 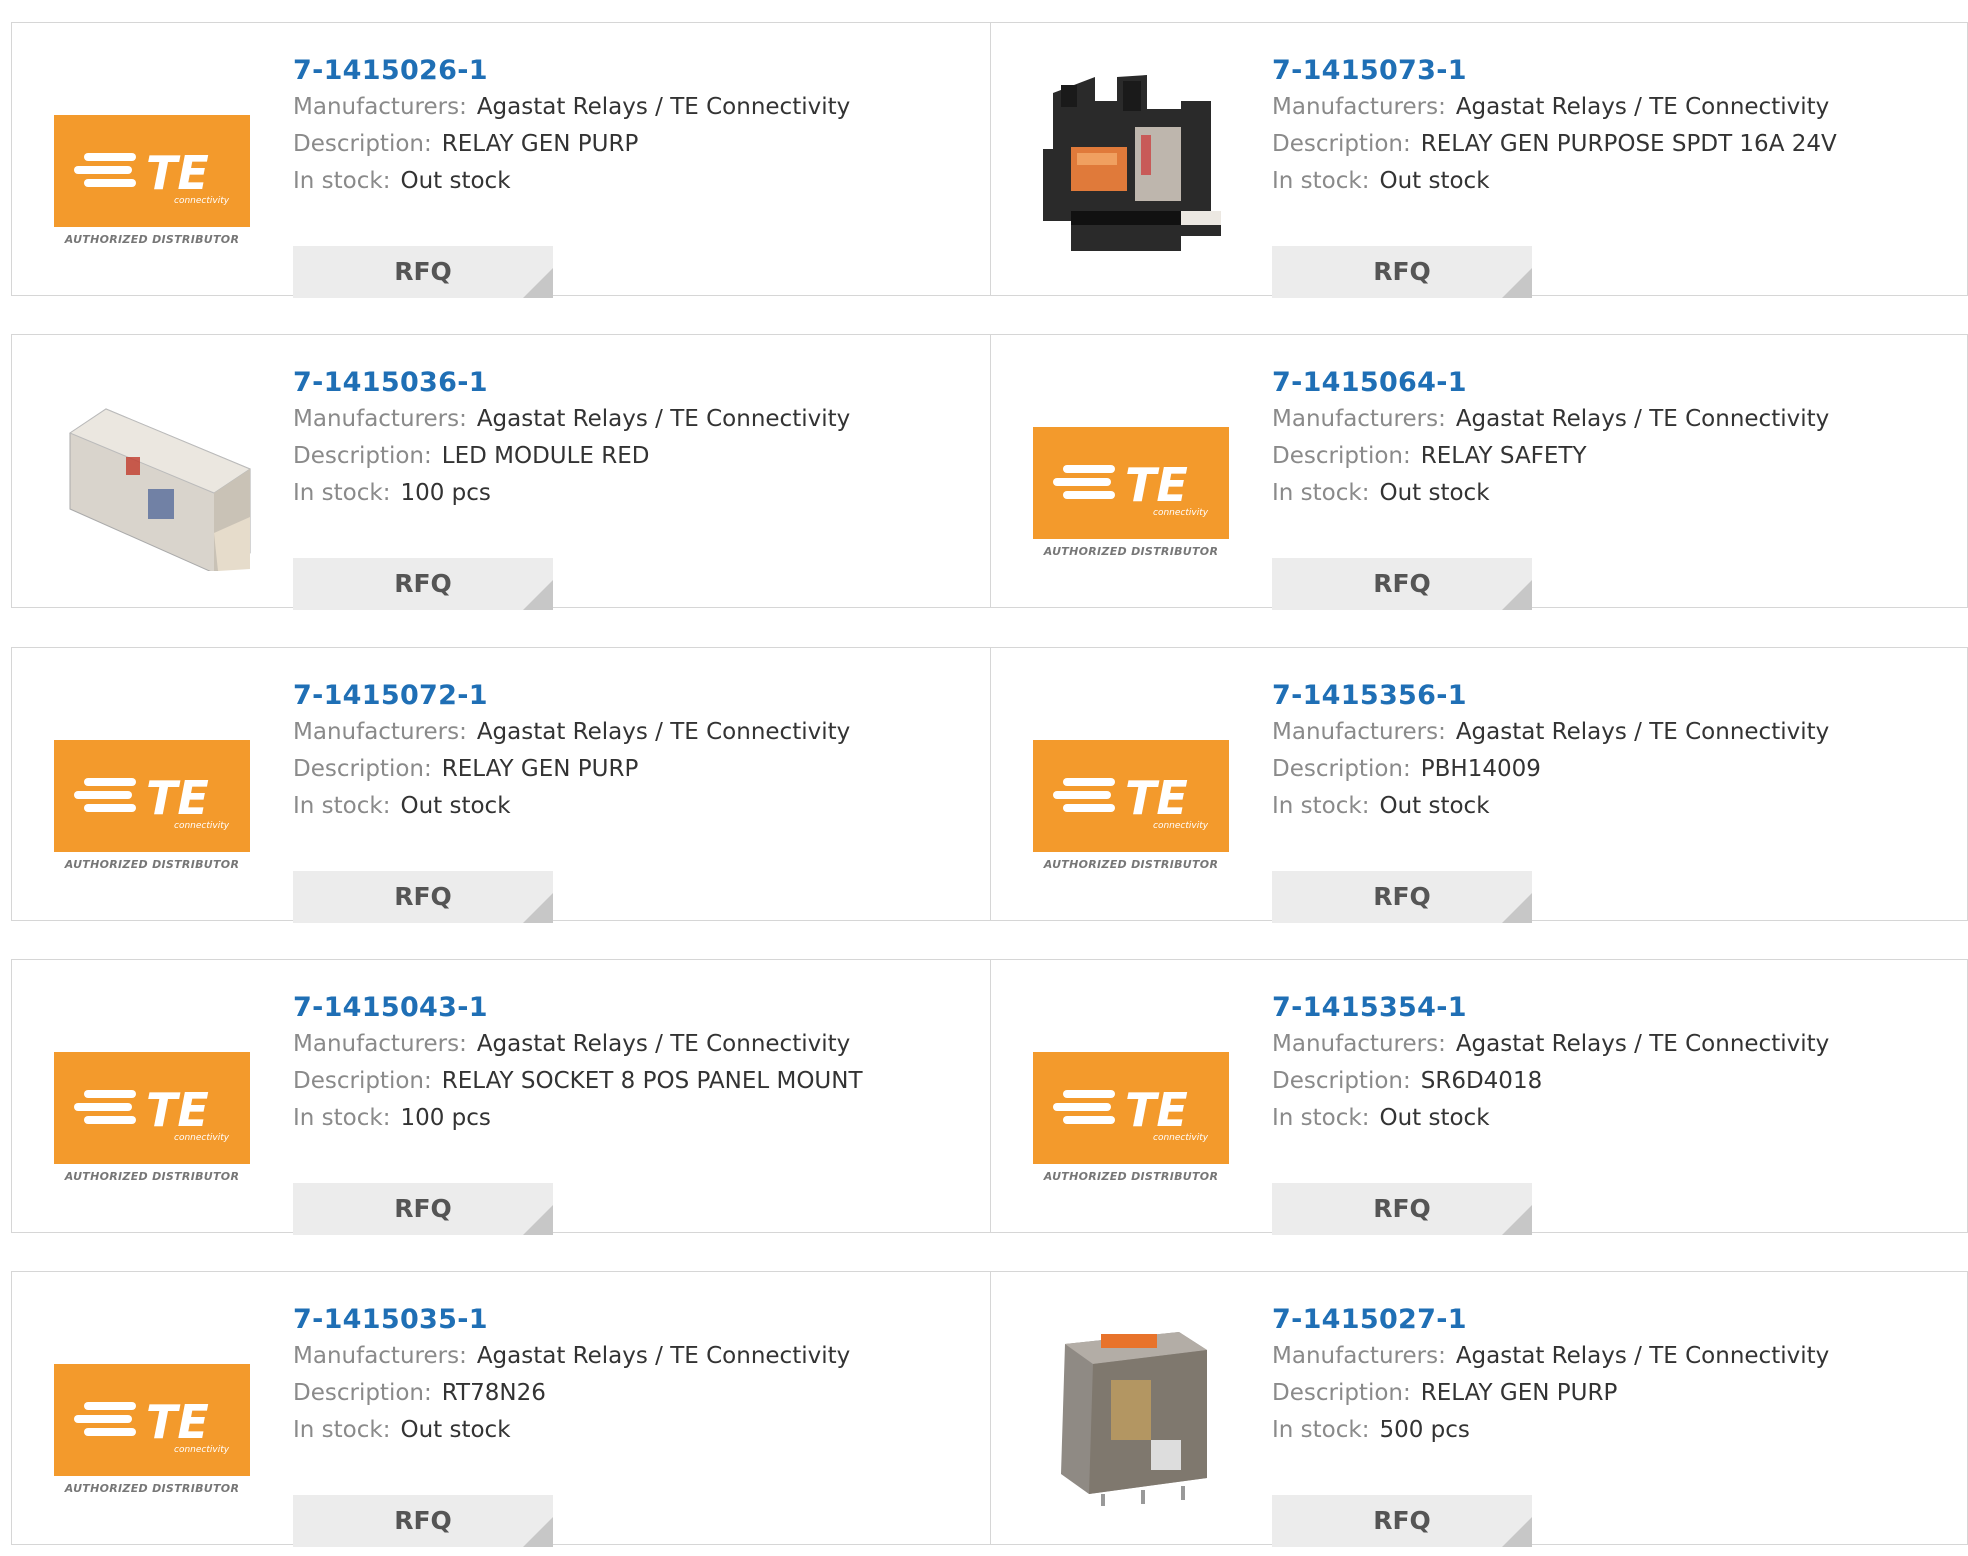 What do you see at coordinates (1550, 696) in the screenshot?
I see `part-number-link: 7-1415356-1` at bounding box center [1550, 696].